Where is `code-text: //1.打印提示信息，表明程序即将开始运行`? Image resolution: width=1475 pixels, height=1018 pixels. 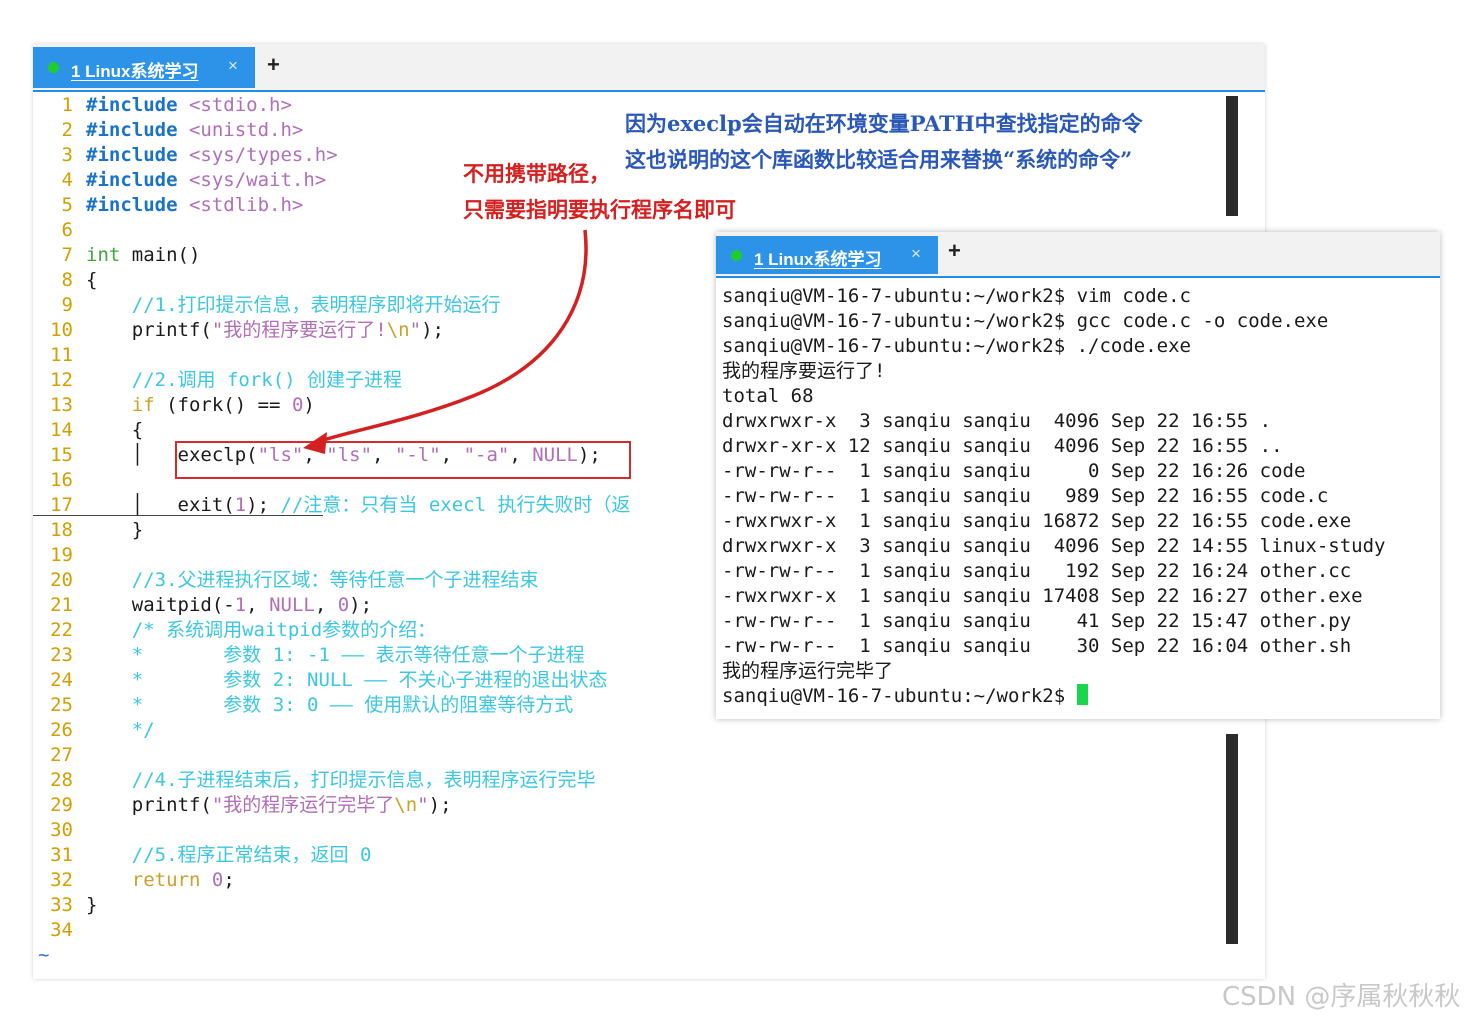 code-text: //1.打印提示信息，表明程序即将开始运行 is located at coordinates (293, 305).